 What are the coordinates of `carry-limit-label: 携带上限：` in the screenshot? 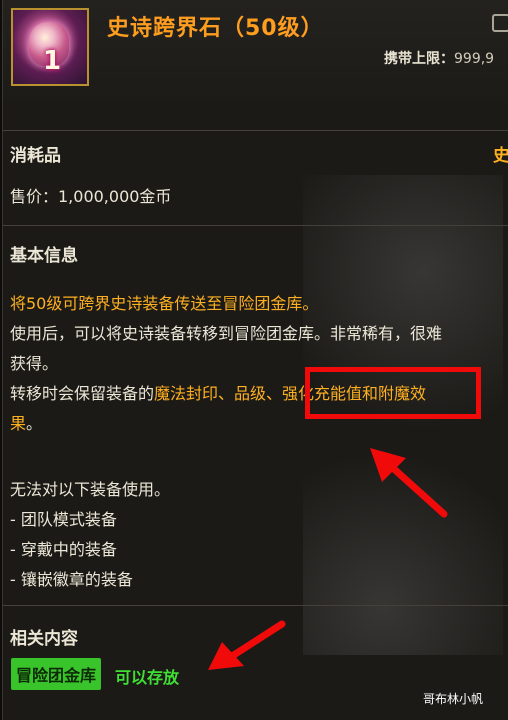 It's located at (419, 59).